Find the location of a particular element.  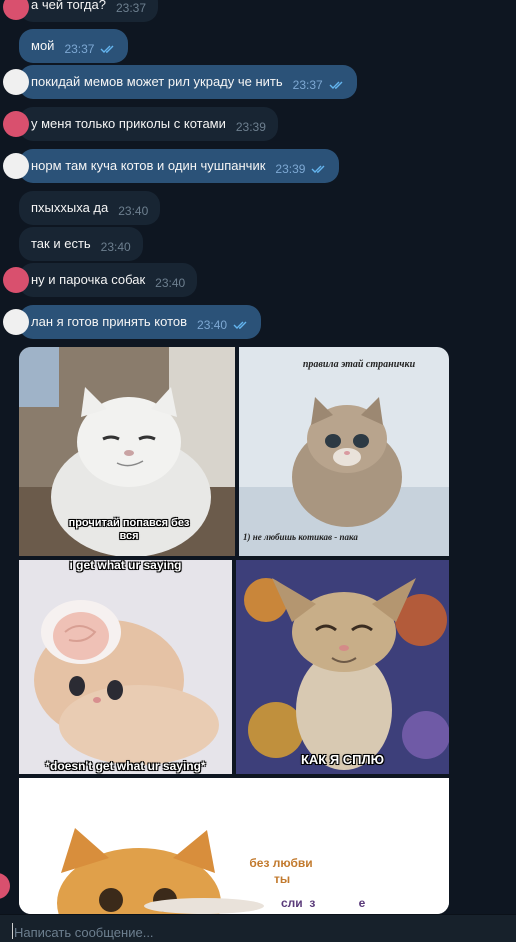

meme-text-line: сли з е is located at coordinates (323, 903).